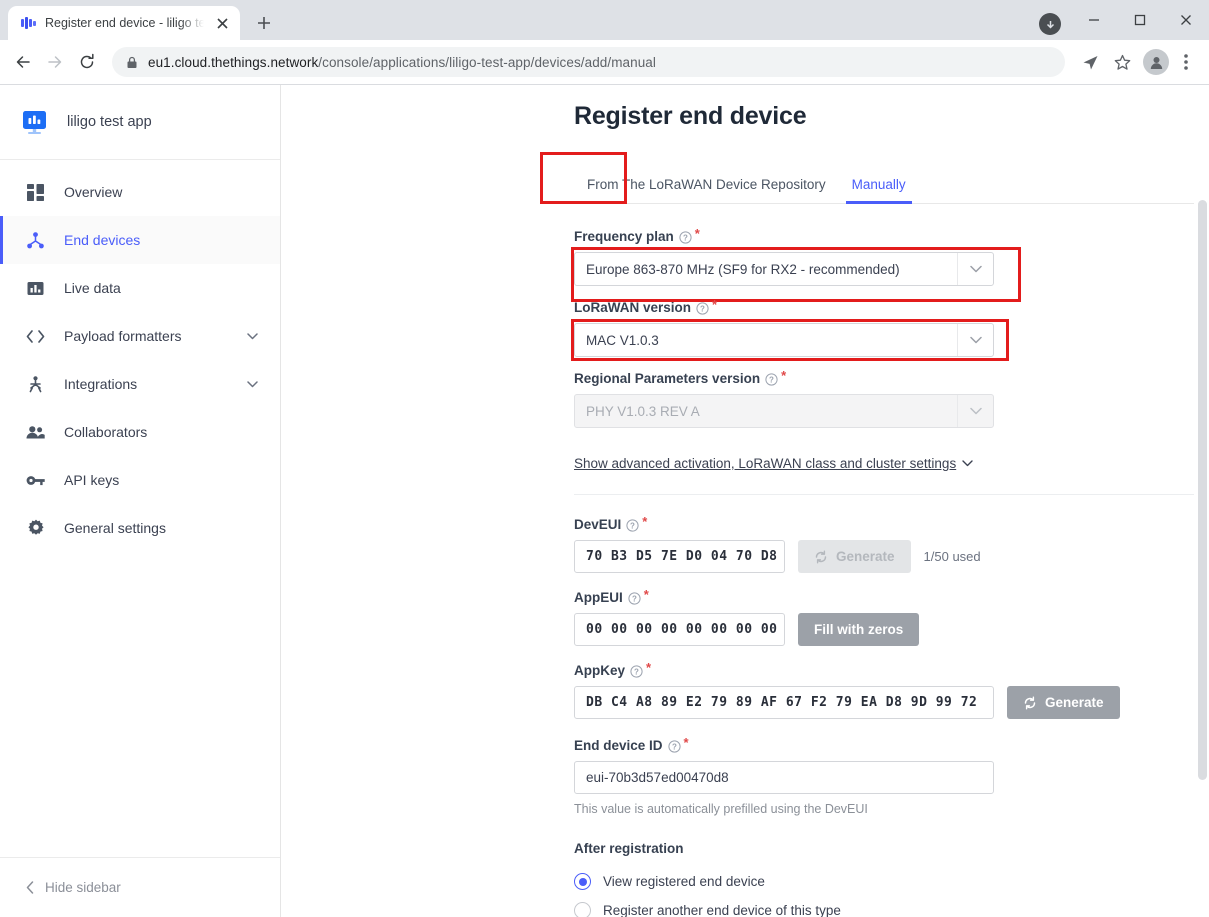  I want to click on star-icon, so click(1122, 62).